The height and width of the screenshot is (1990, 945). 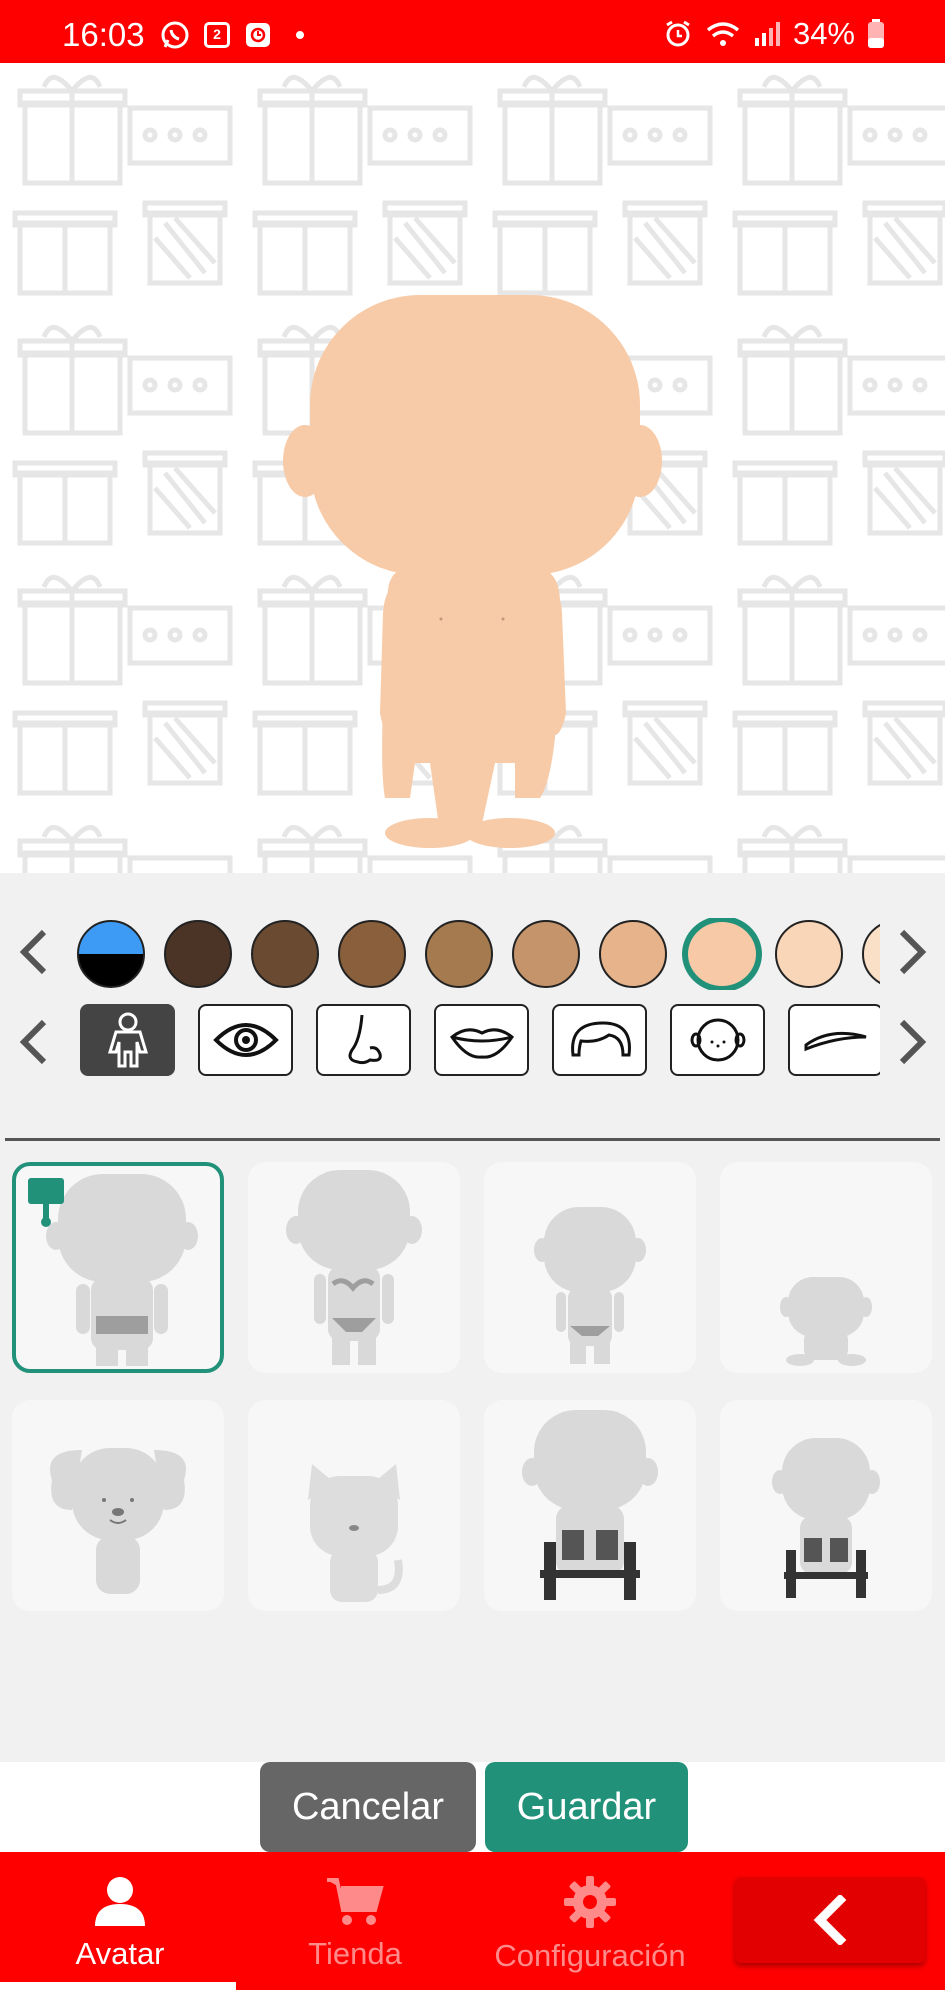 I want to click on body-option-baby, so click(x=826, y=1267).